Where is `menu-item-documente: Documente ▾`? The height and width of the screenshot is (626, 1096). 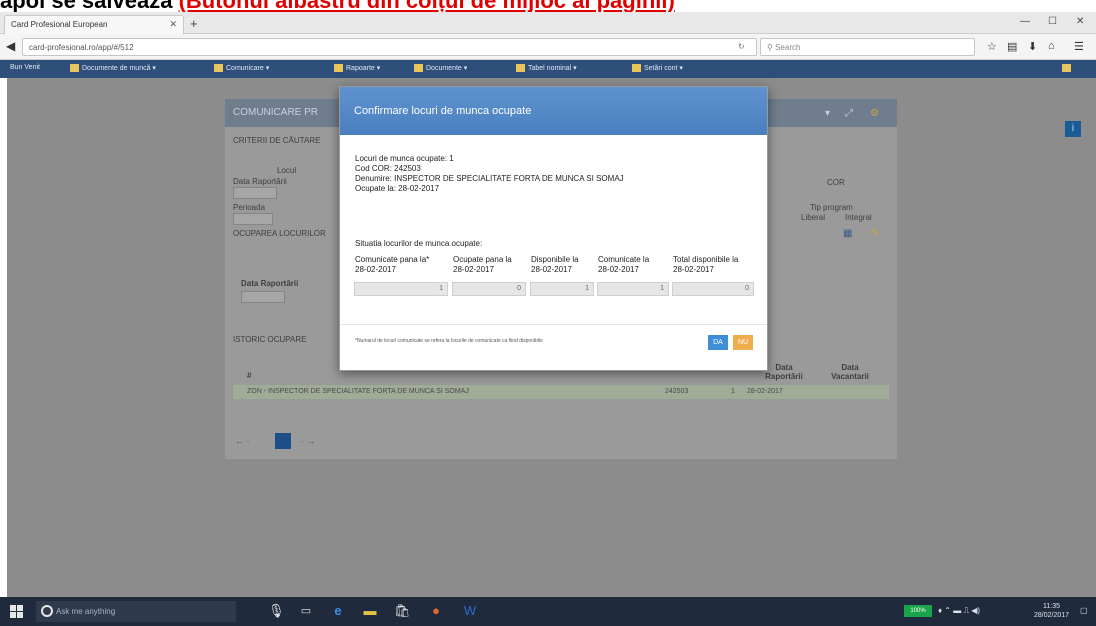
menu-item-documente: Documente ▾ is located at coordinates (440, 69).